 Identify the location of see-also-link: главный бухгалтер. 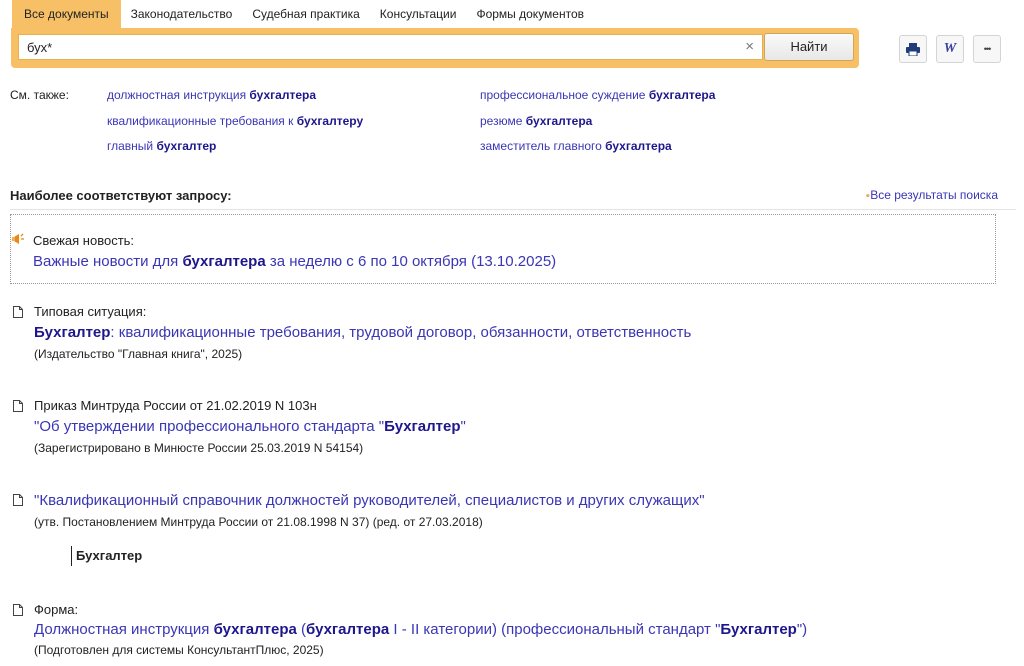
(161, 146).